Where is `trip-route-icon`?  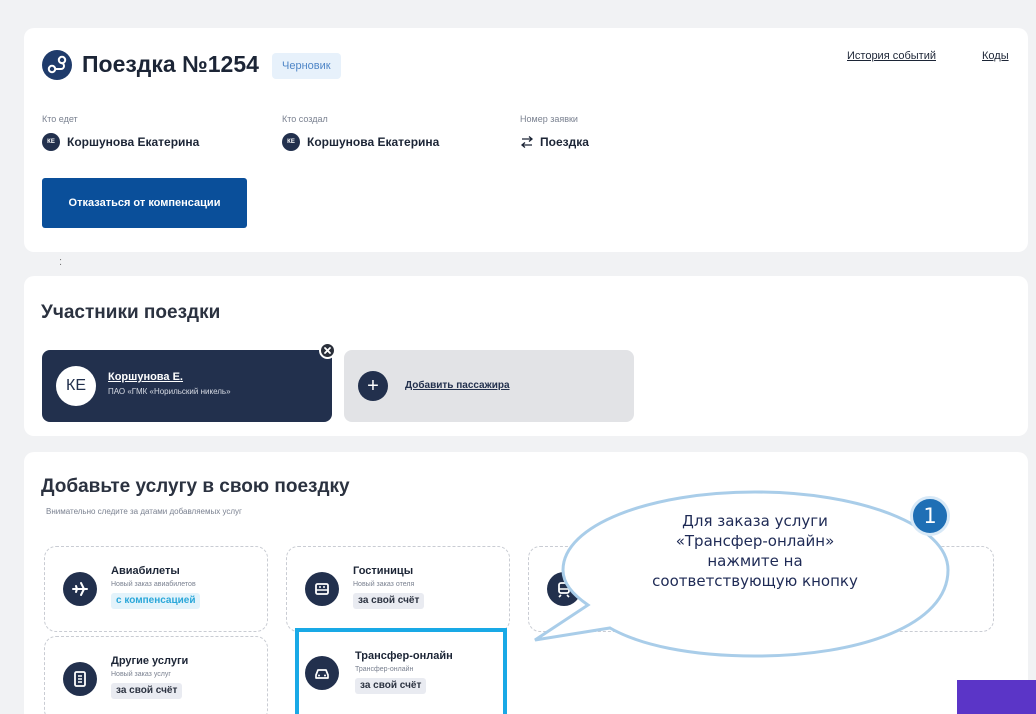 trip-route-icon is located at coordinates (57, 65).